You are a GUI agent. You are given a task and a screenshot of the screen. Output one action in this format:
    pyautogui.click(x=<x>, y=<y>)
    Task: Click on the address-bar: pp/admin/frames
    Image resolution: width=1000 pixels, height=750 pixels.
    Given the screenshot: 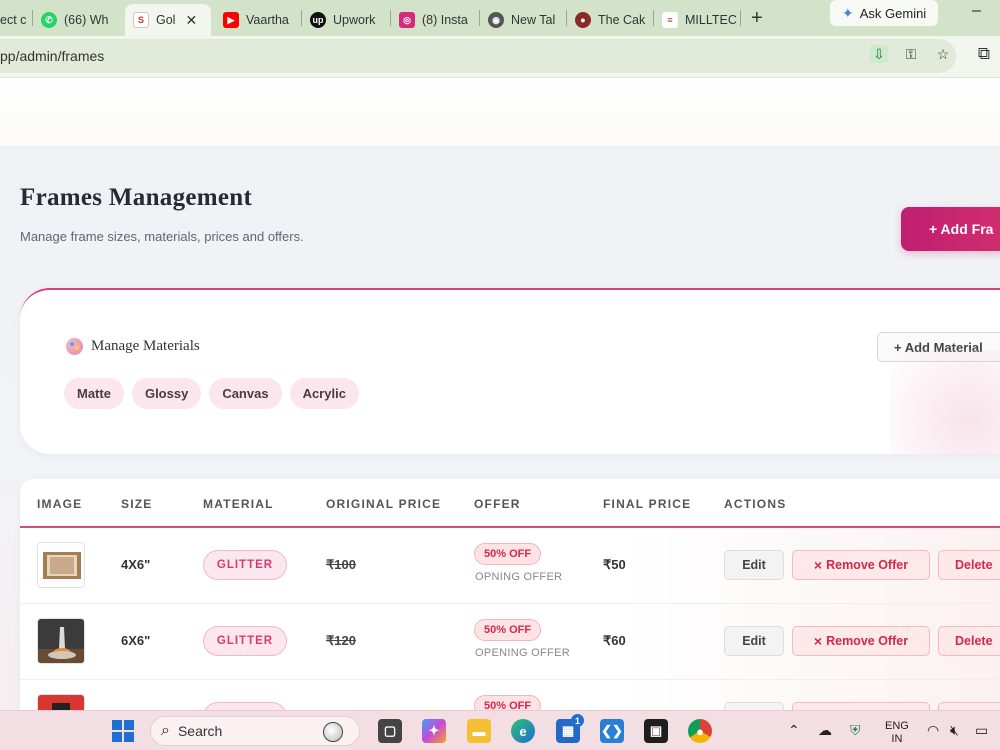 What is the action you would take?
    pyautogui.click(x=478, y=56)
    